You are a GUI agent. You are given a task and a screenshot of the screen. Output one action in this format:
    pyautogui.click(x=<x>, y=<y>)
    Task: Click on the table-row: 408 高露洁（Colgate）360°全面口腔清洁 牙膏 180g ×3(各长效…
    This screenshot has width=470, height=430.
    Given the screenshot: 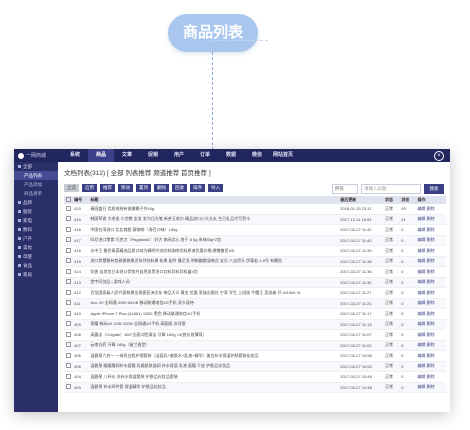 What is the action you would take?
    pyautogui.click(x=255, y=335)
    